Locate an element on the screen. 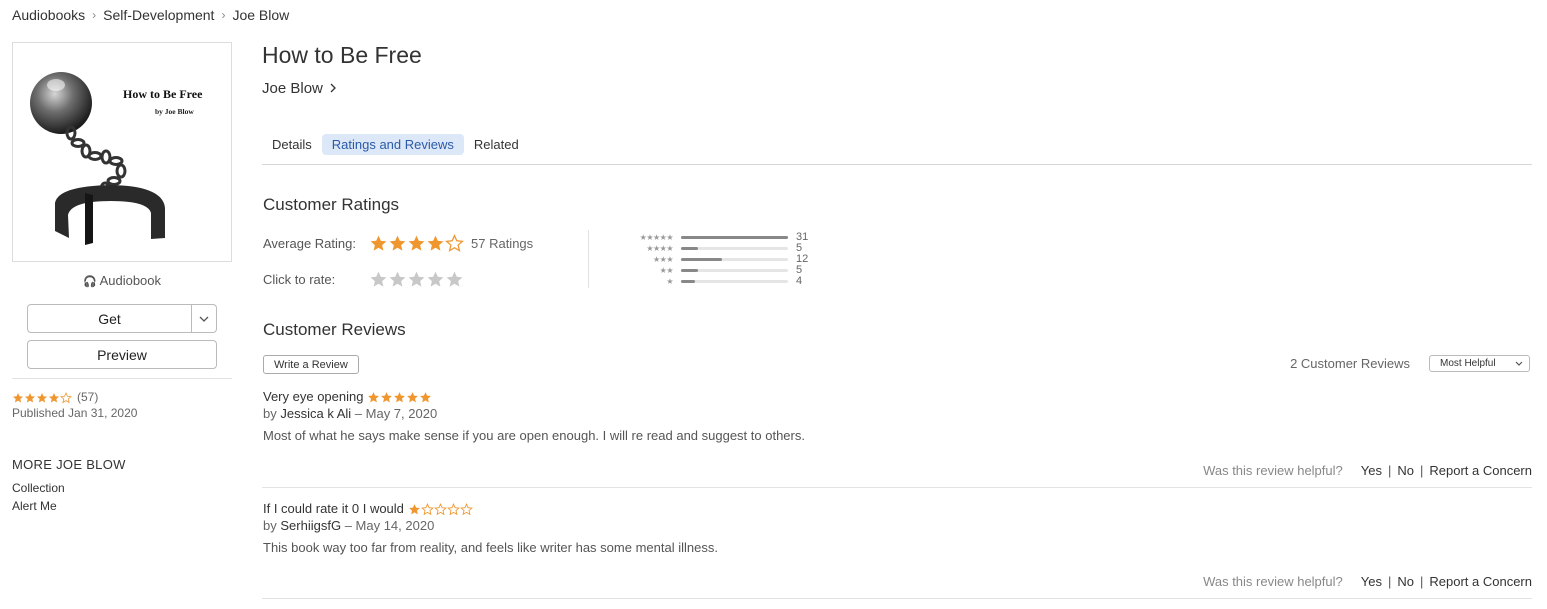 The image size is (1547, 609). sidebar-rating: (57) is located at coordinates (55, 397).